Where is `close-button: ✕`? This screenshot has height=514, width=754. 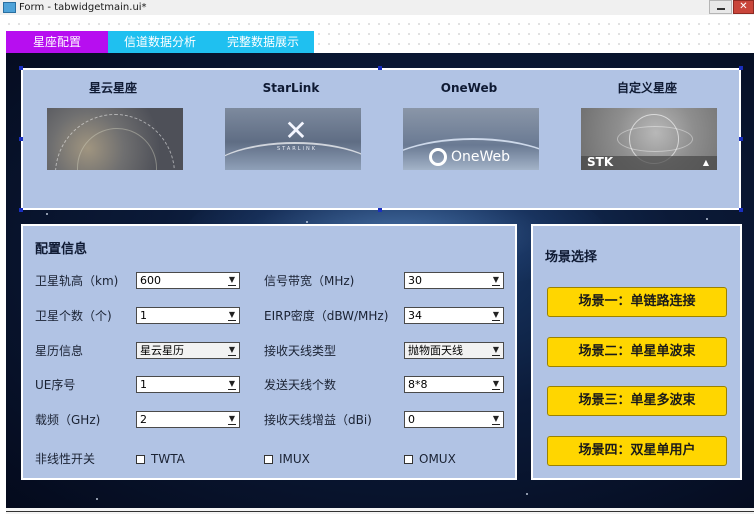
close-button: ✕ is located at coordinates (743, 7).